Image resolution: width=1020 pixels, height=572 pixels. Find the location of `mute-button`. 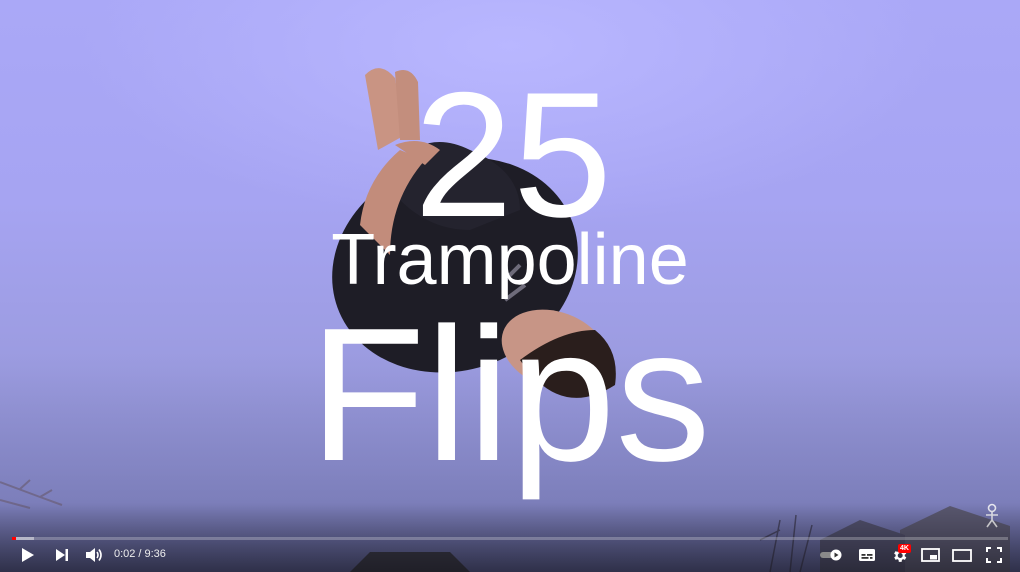

mute-button is located at coordinates (94, 555).